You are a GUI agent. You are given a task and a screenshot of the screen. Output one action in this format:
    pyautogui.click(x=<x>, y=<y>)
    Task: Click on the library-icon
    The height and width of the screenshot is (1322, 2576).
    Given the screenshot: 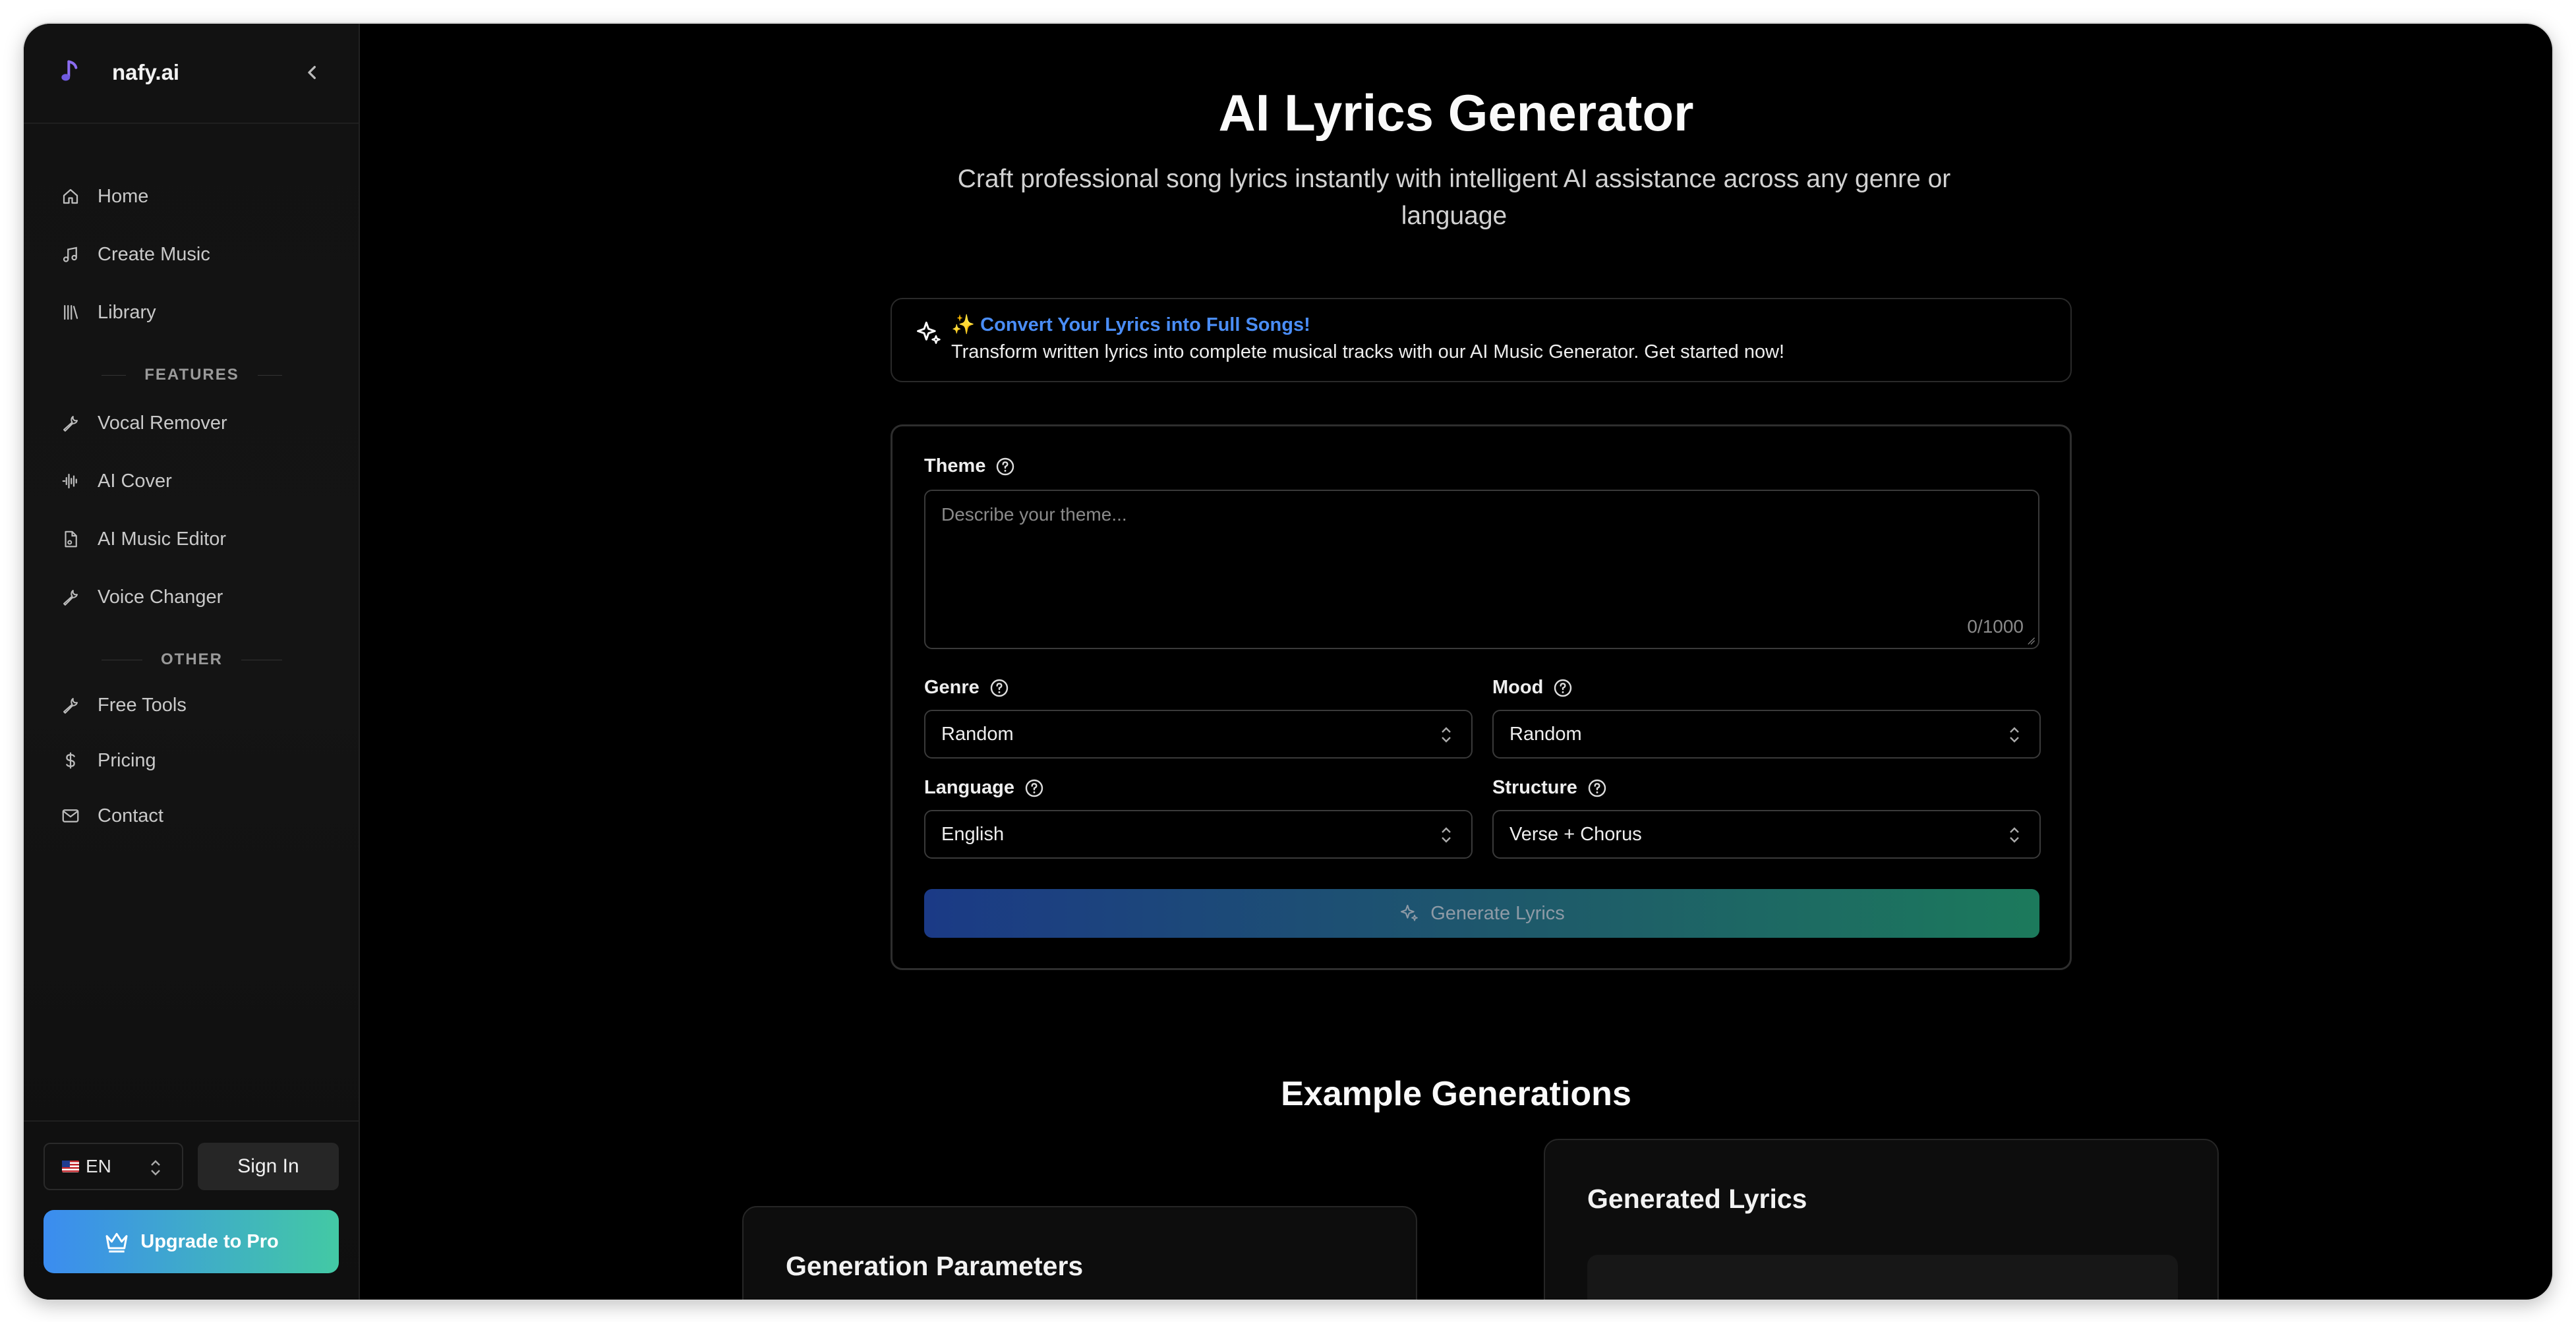 What is the action you would take?
    pyautogui.click(x=71, y=312)
    